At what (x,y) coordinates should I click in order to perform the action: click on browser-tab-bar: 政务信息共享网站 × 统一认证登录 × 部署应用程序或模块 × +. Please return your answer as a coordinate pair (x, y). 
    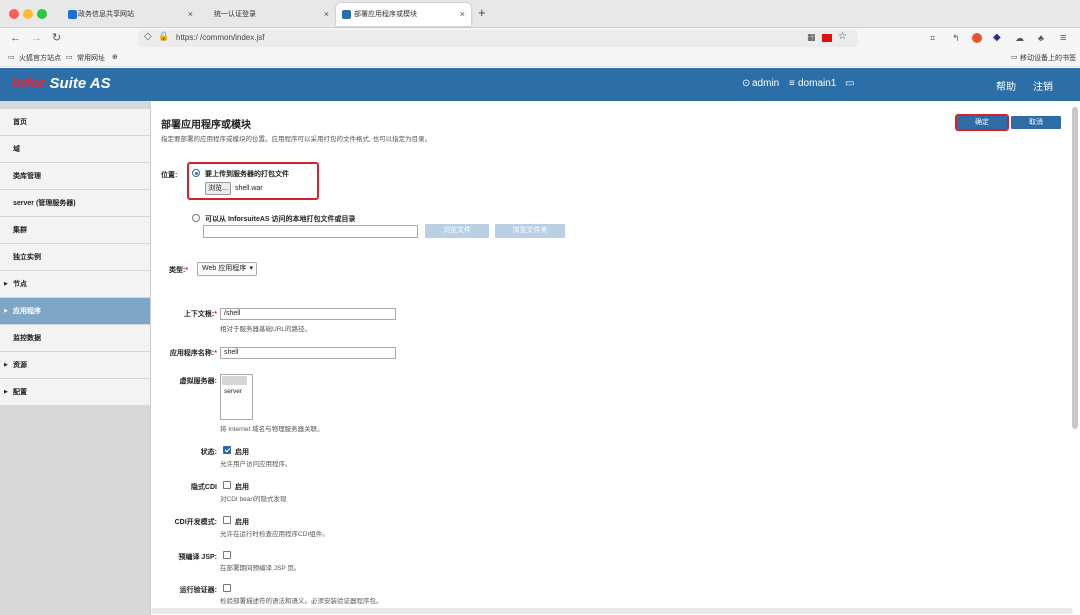
    Looking at the image, I should click on (540, 14).